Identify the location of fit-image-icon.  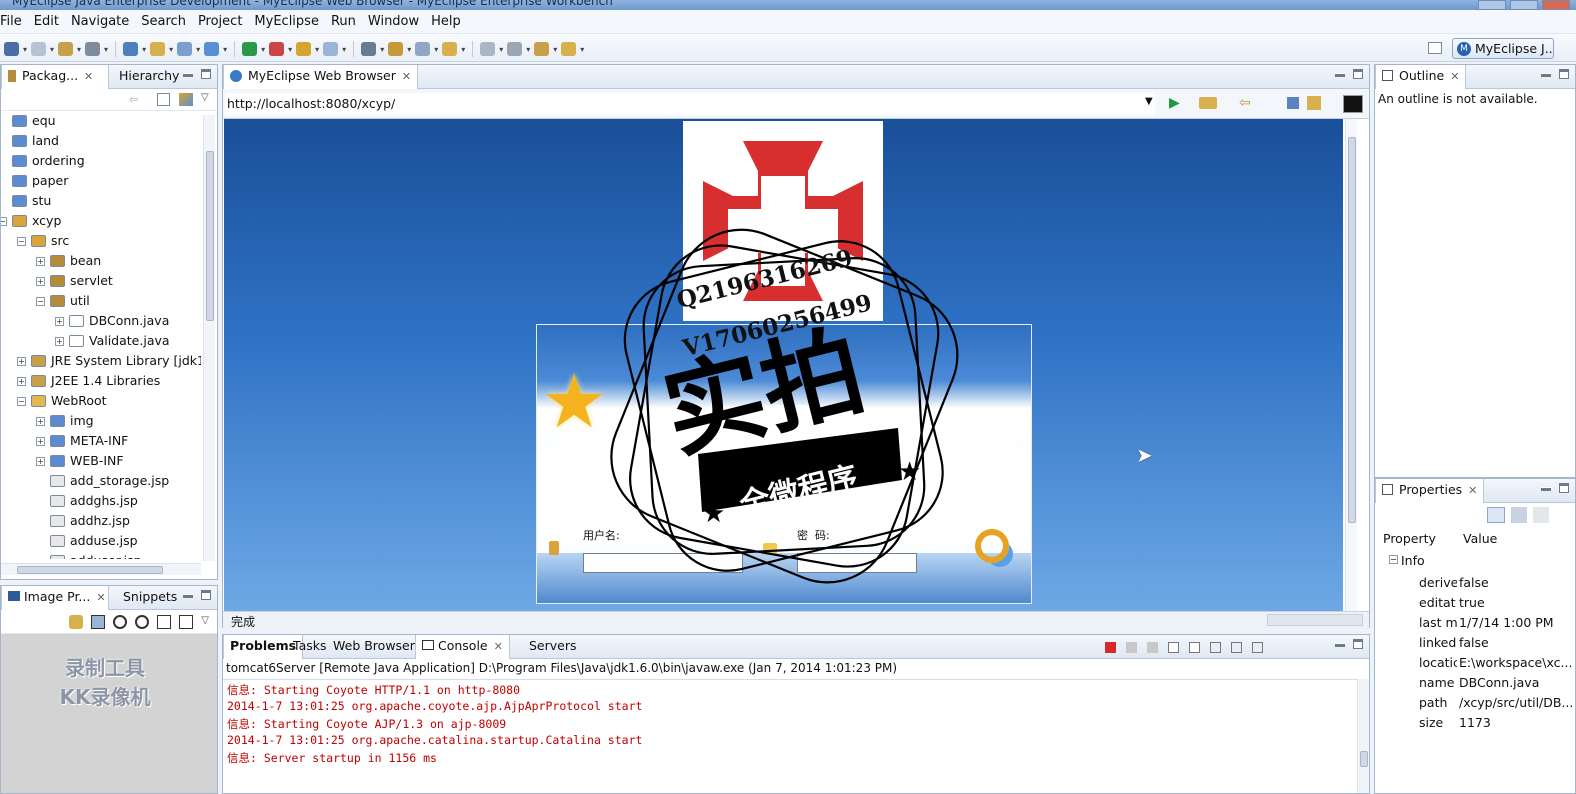
(98, 622).